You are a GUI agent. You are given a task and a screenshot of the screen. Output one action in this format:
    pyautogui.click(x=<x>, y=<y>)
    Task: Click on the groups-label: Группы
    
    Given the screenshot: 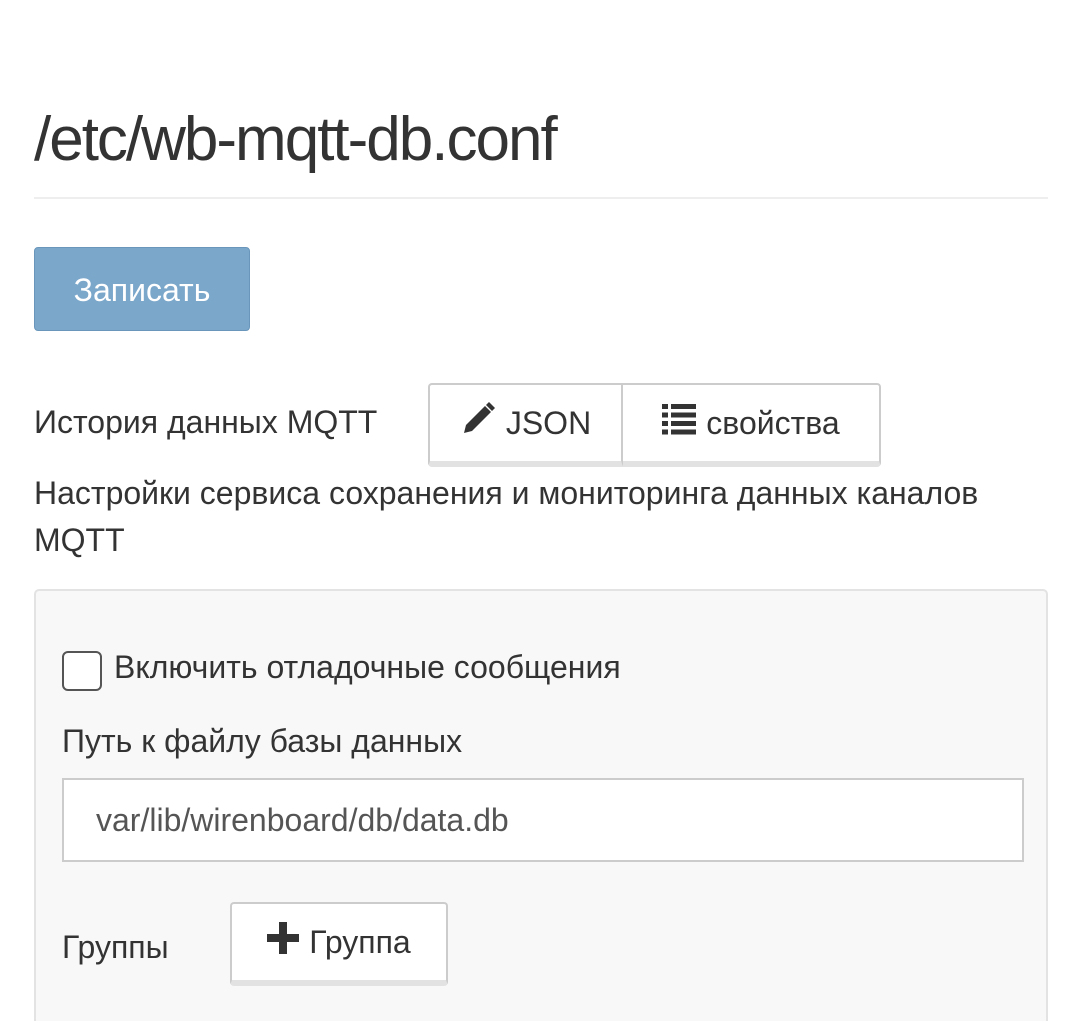 What is the action you would take?
    pyautogui.click(x=115, y=947)
    